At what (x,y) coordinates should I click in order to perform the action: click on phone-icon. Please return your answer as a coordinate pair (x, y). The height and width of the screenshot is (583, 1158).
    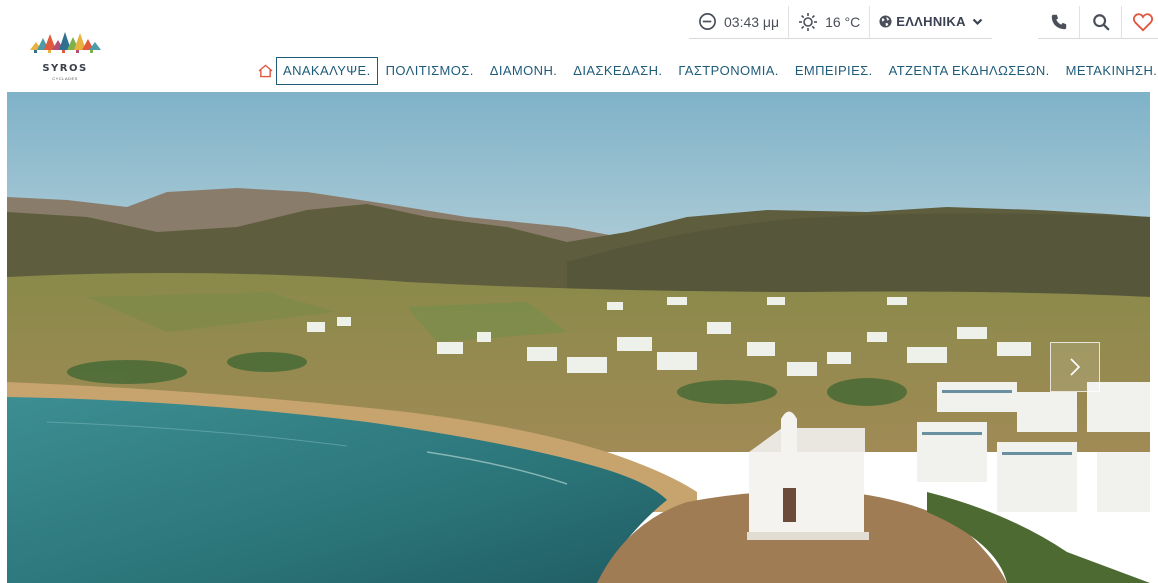
    Looking at the image, I should click on (1058, 21).